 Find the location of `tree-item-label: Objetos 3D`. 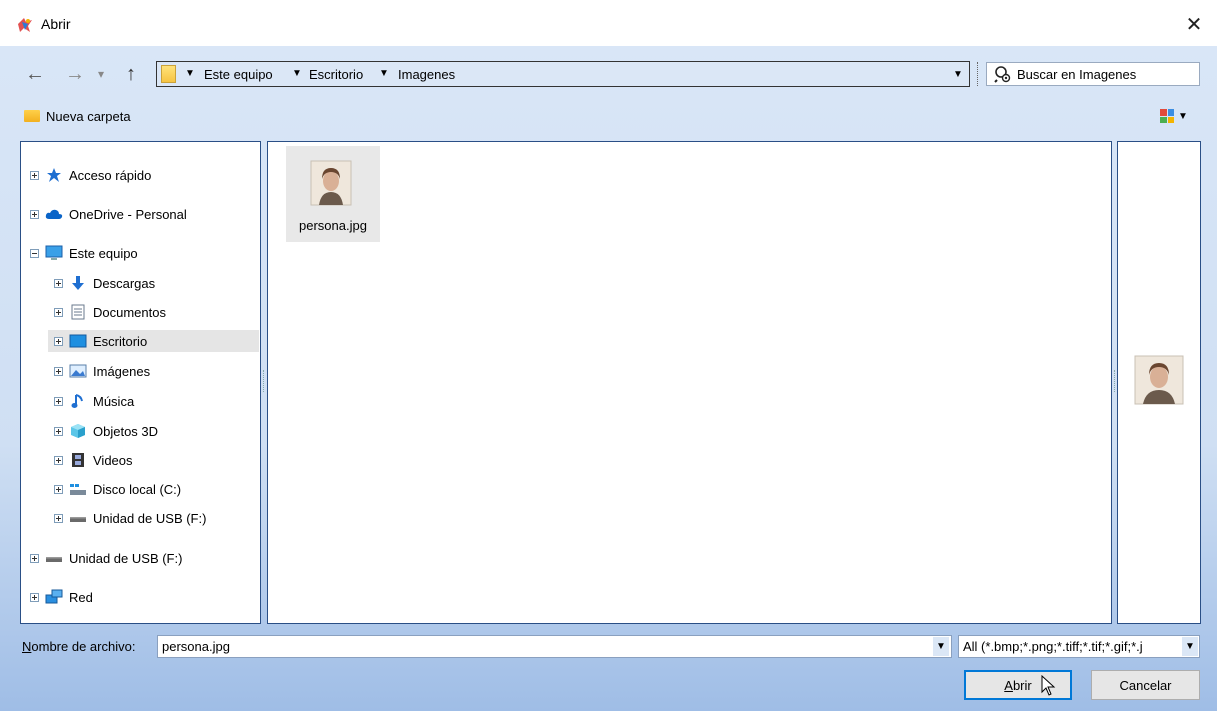

tree-item-label: Objetos 3D is located at coordinates (126, 431).